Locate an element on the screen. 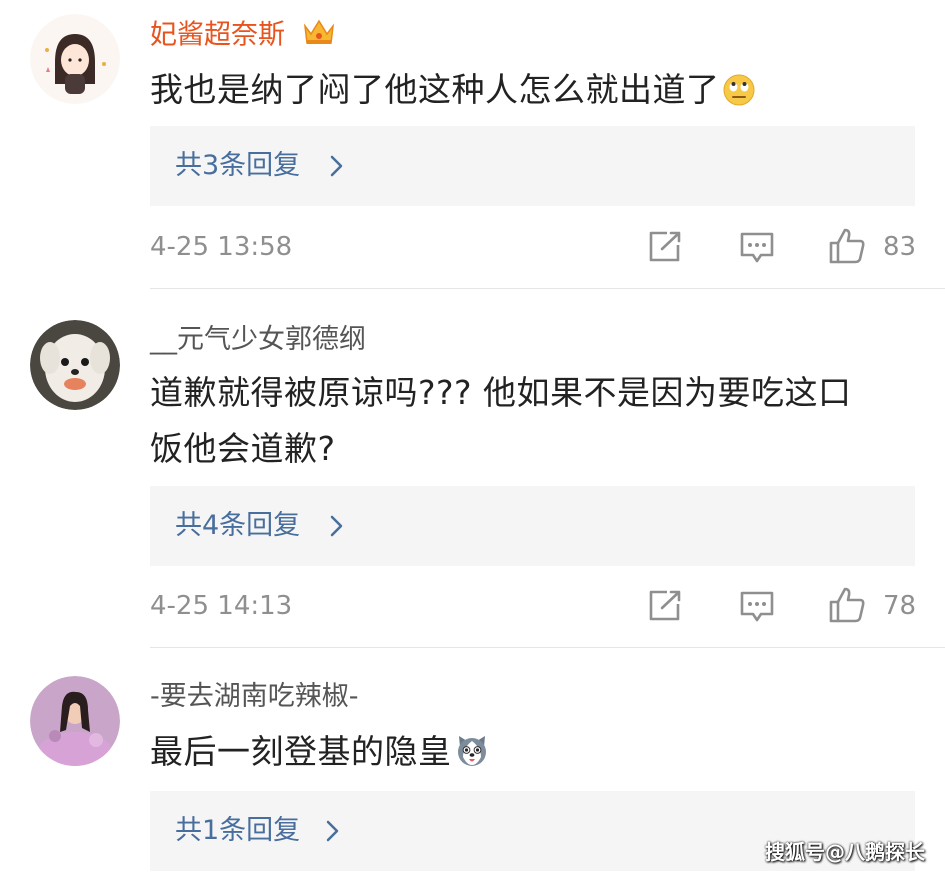  username-text: -要去湖南吃辣椒- is located at coordinates (254, 696).